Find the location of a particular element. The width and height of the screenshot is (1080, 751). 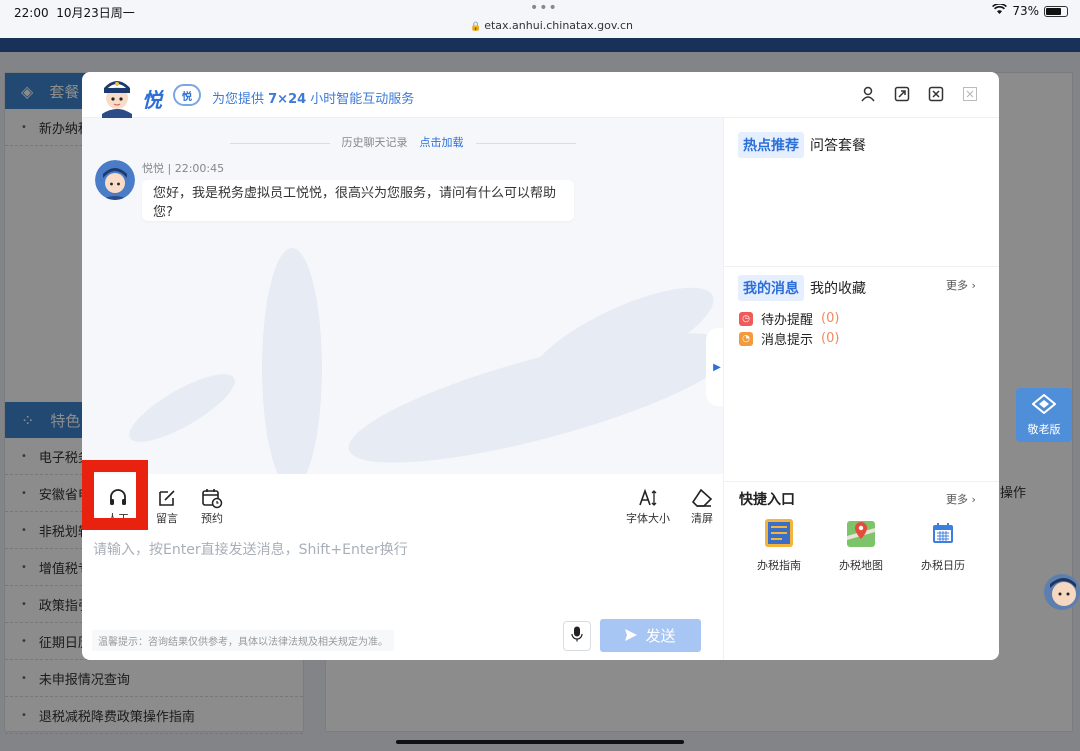

microphone-icon is located at coordinates (577, 636).